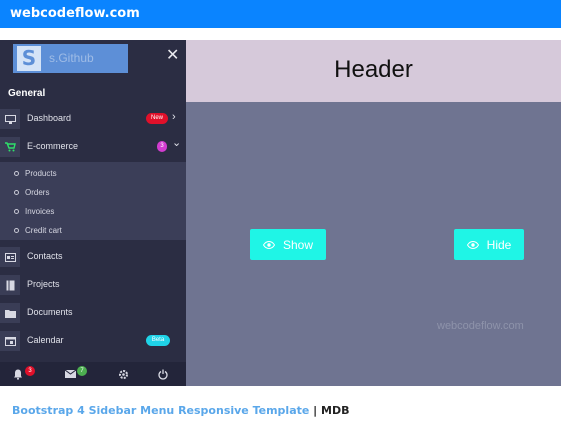 Image resolution: width=561 pixels, height=431 pixels. I want to click on logo: S s.Github, so click(70, 58).